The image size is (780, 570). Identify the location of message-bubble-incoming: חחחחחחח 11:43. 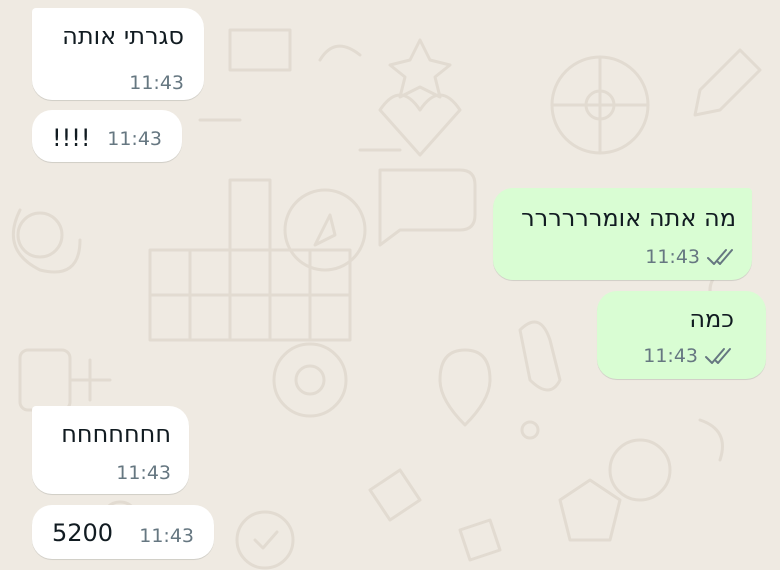
(110, 450).